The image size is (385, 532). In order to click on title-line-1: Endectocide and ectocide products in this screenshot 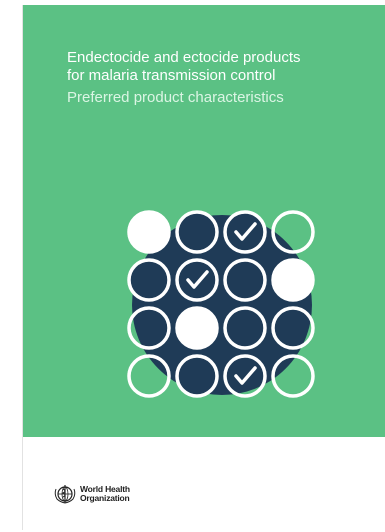, I will do `click(184, 57)`.